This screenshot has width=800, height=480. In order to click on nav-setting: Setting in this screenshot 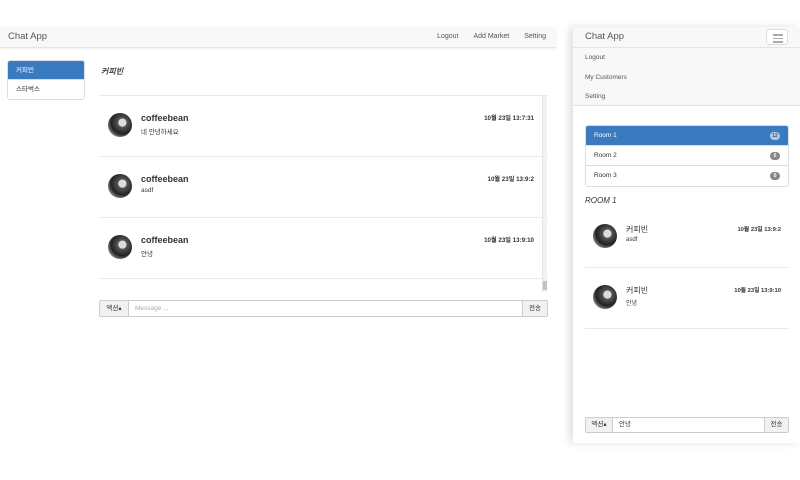, I will do `click(535, 36)`.